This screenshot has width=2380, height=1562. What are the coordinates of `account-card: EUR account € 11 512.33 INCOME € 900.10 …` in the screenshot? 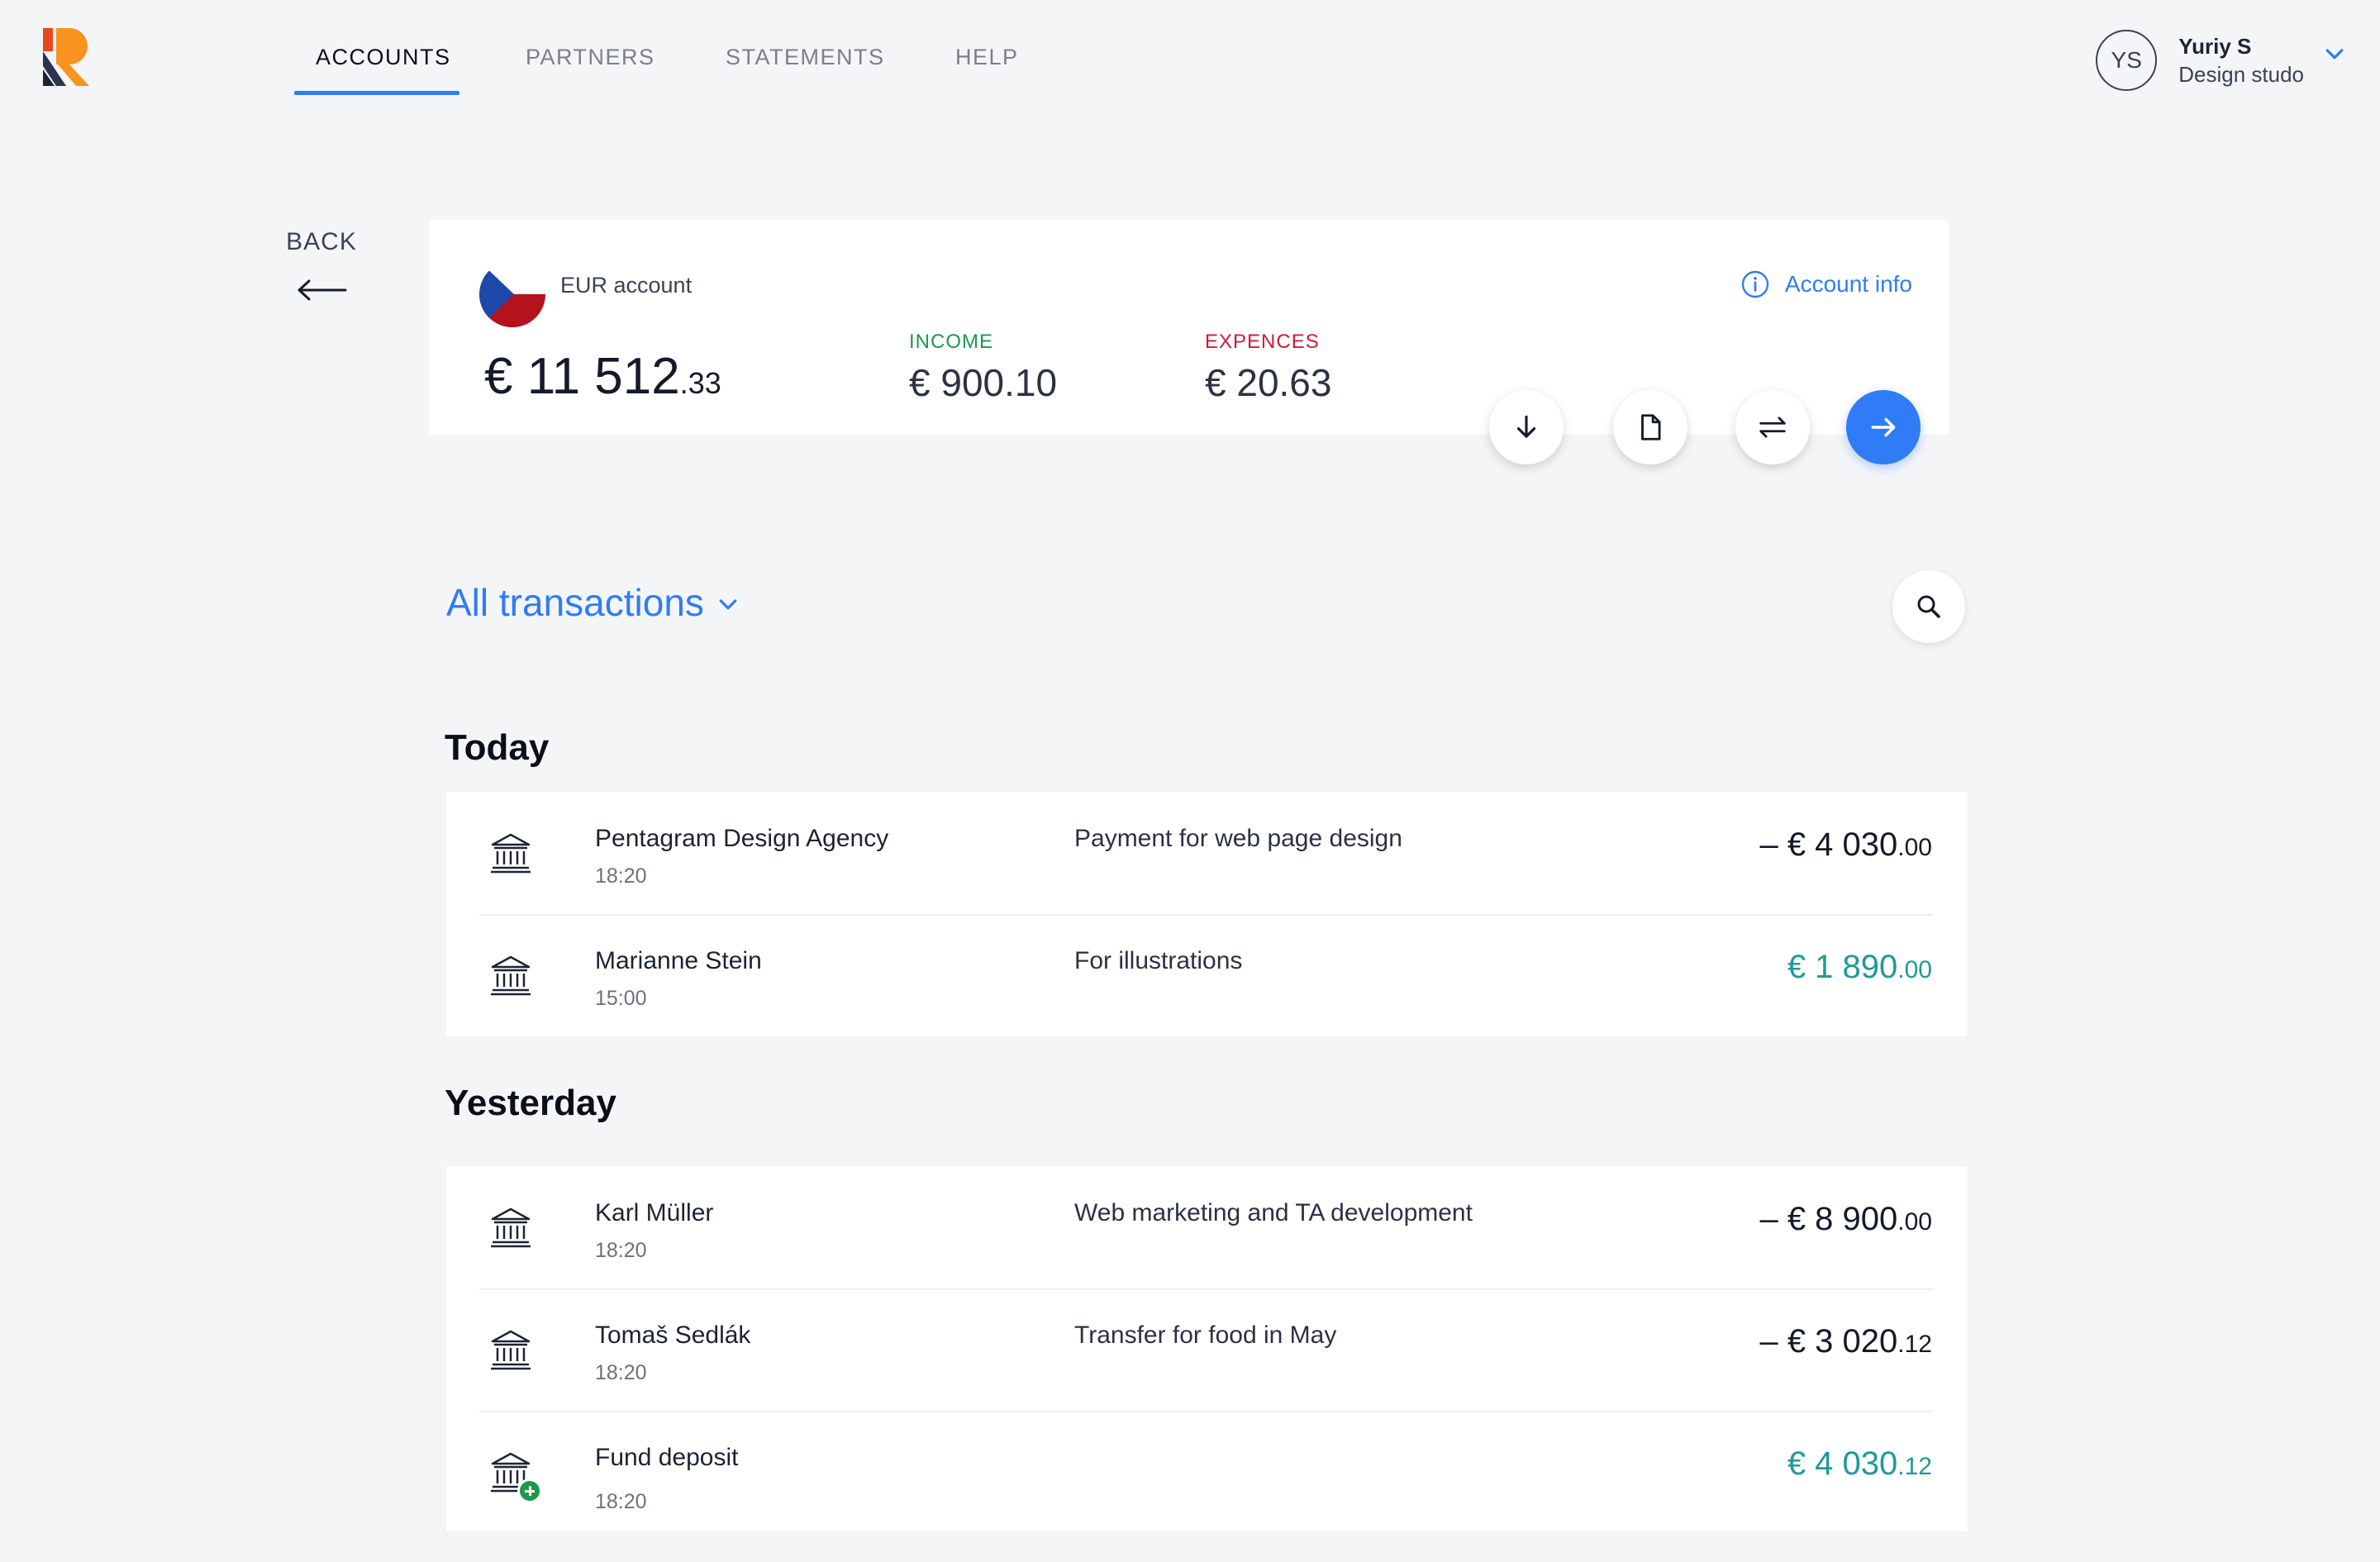 It's located at (1189, 327).